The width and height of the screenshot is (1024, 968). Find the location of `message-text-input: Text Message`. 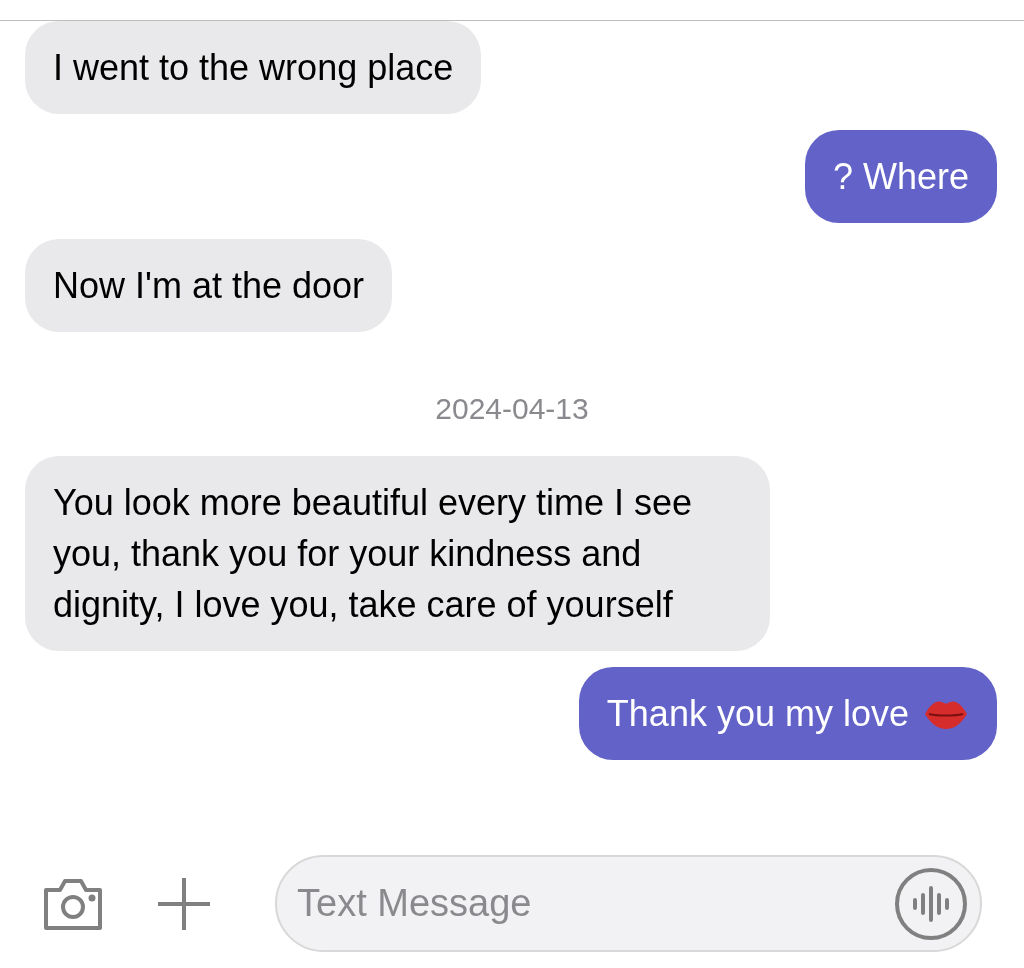

message-text-input: Text Message is located at coordinates (595, 903).